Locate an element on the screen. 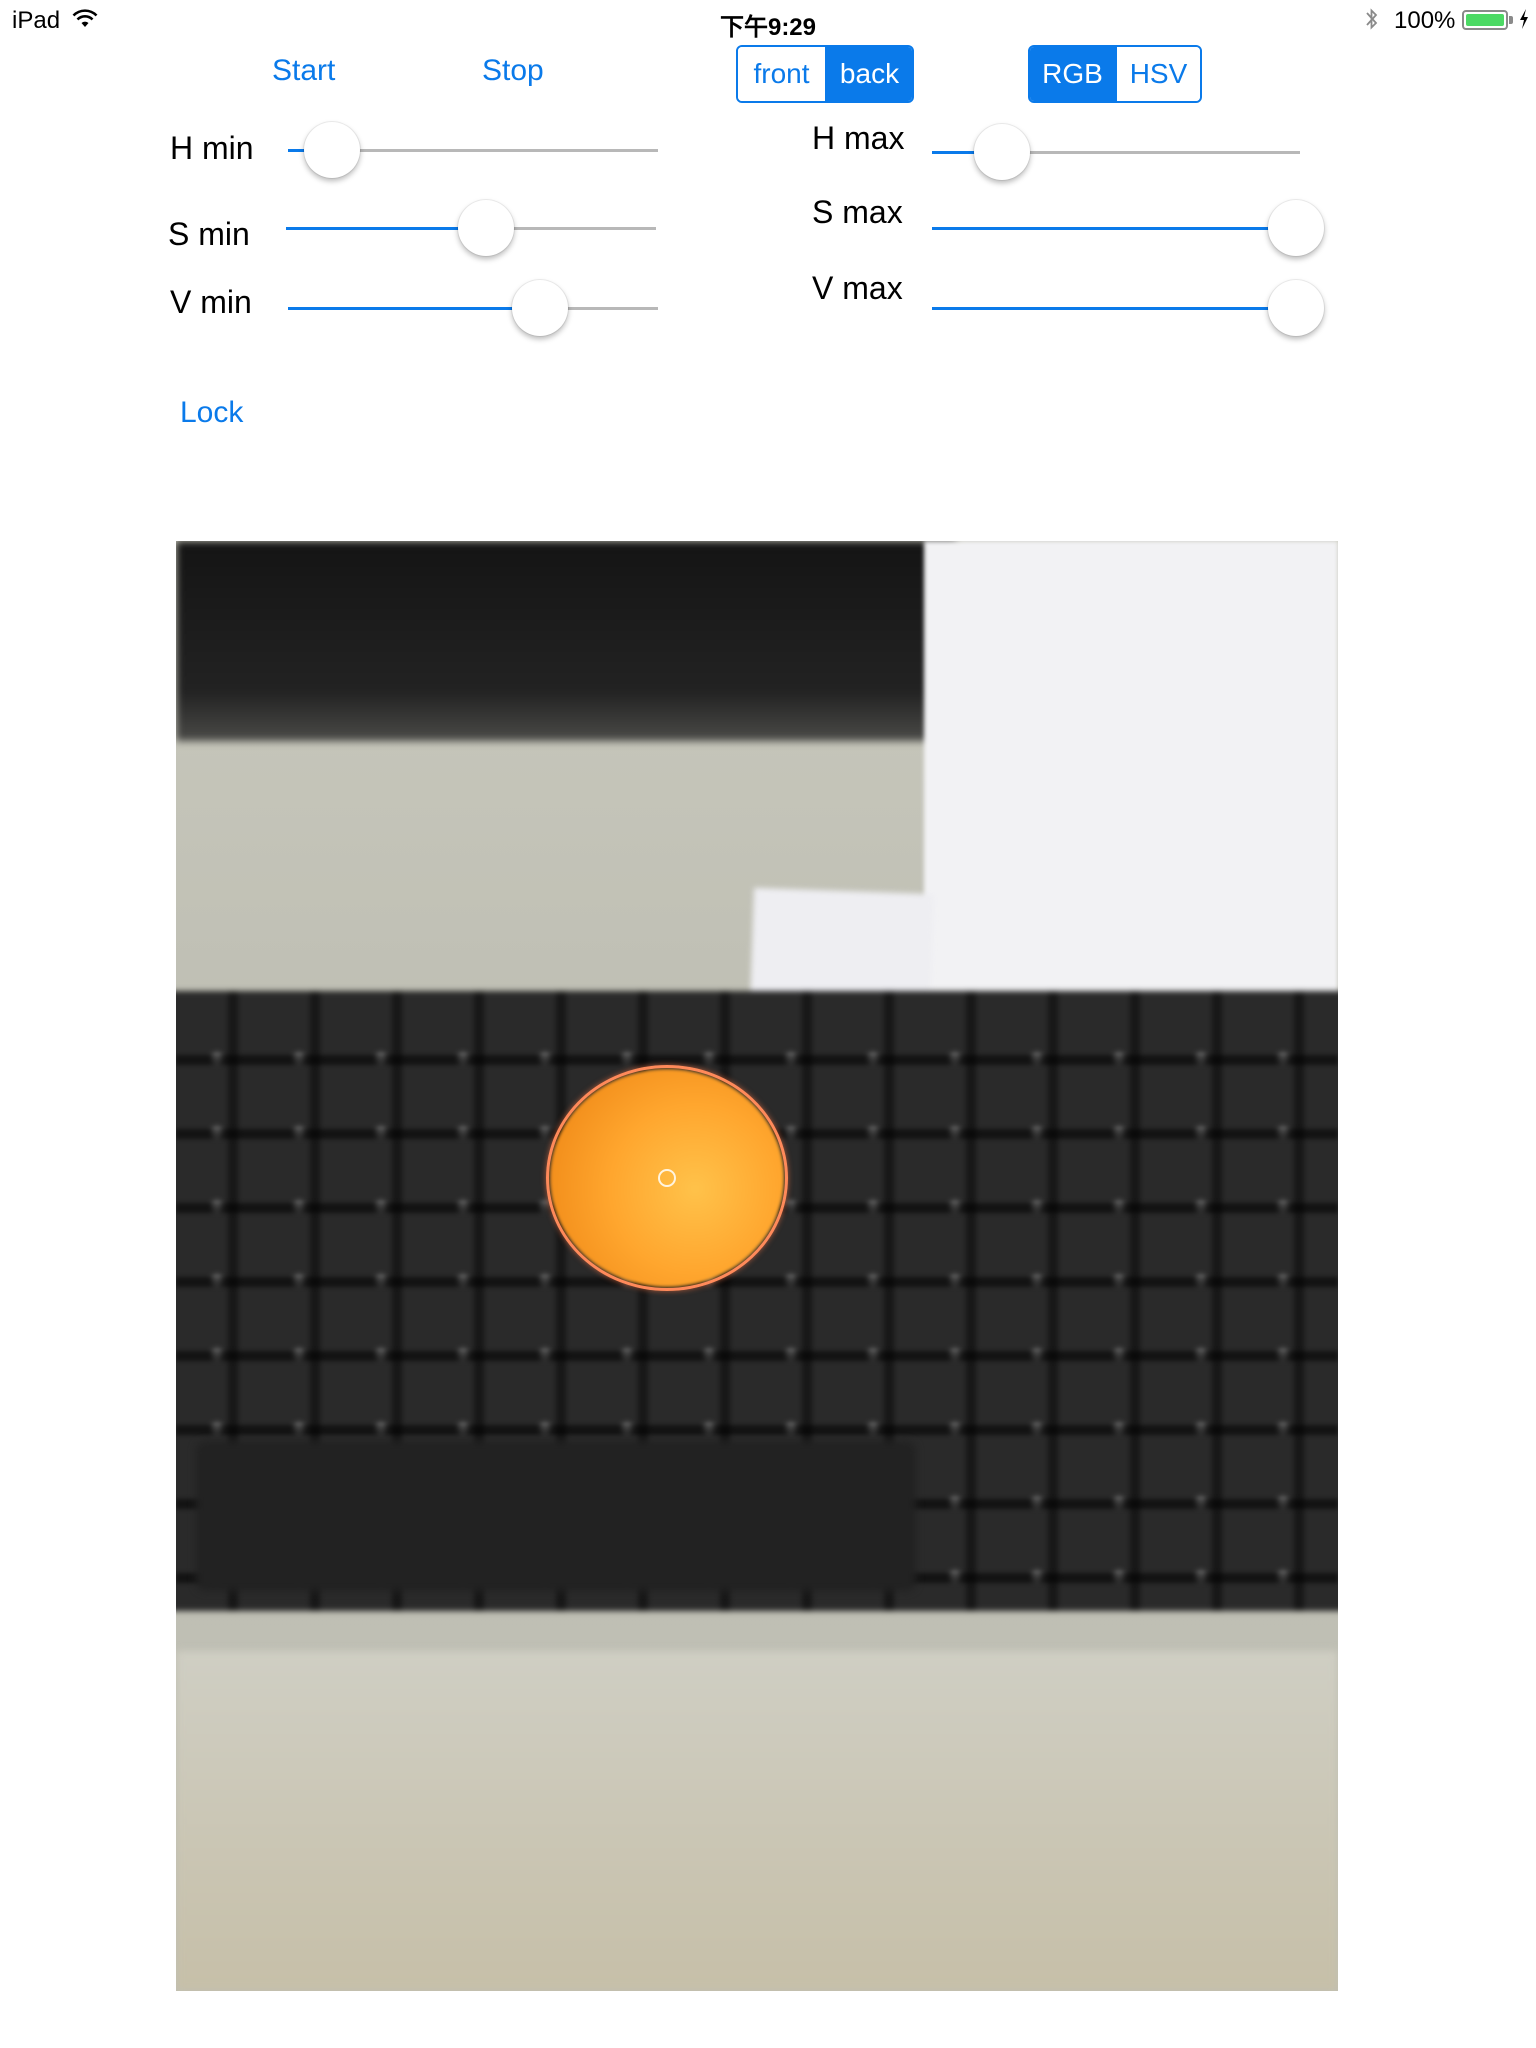  status-bar: iPad 下午9:29 100% is located at coordinates (768, 20).